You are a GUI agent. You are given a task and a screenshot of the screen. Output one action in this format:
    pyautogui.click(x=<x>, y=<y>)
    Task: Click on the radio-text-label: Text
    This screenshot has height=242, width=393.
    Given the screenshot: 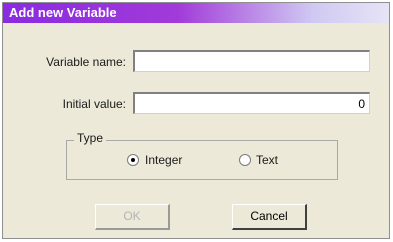 What is the action you would take?
    pyautogui.click(x=267, y=160)
    